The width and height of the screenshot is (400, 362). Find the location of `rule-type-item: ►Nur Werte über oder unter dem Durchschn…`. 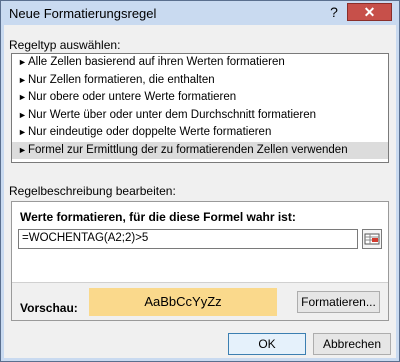

rule-type-item: ►Nur Werte über oder unter dem Durchschn… is located at coordinates (200, 116).